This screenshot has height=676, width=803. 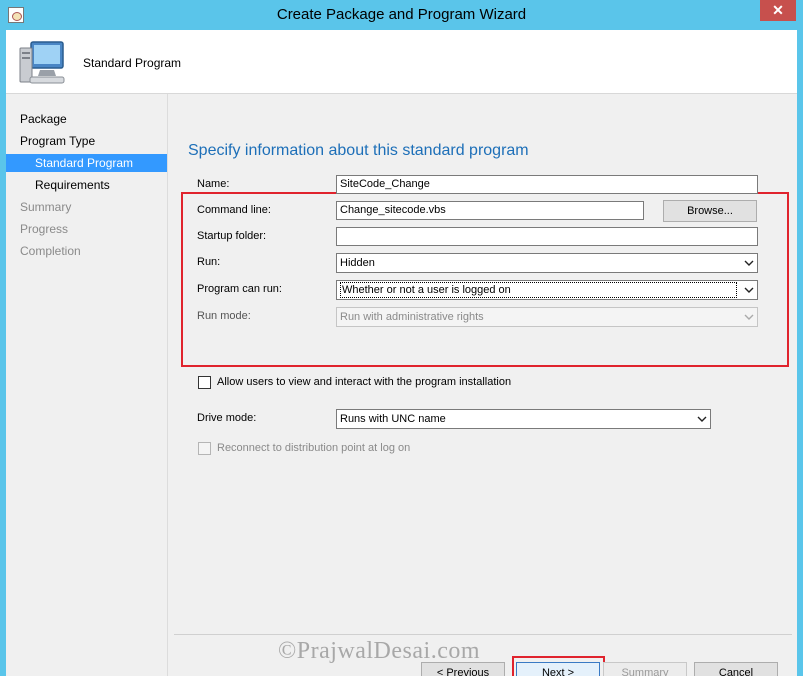 I want to click on nav-step-summary: Summary, so click(x=46, y=207).